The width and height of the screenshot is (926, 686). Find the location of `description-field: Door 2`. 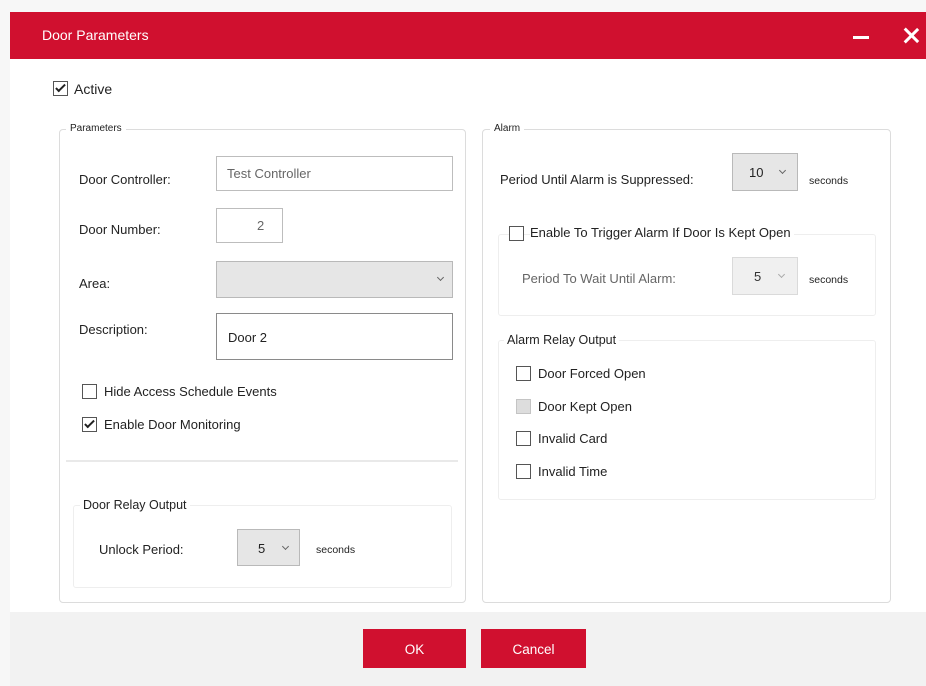

description-field: Door 2 is located at coordinates (334, 336).